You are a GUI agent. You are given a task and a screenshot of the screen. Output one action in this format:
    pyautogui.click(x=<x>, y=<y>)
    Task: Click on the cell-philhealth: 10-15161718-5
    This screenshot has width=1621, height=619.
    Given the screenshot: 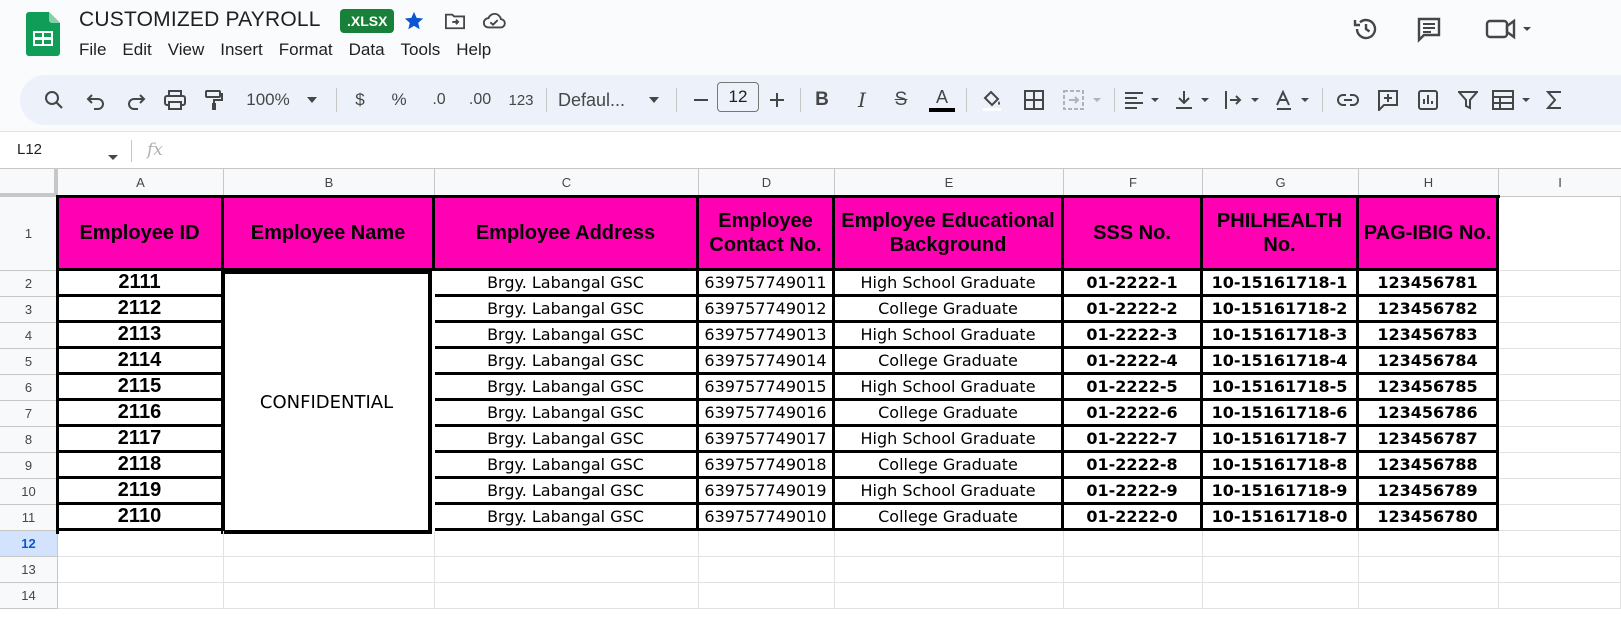 What is the action you would take?
    pyautogui.click(x=1281, y=388)
    